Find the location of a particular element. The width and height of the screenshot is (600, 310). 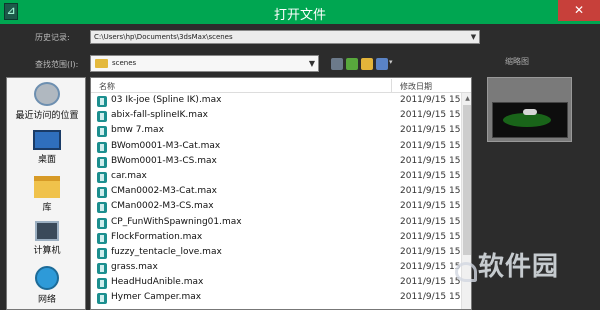

file-name: HeadHudAnible.max is located at coordinates (157, 282).